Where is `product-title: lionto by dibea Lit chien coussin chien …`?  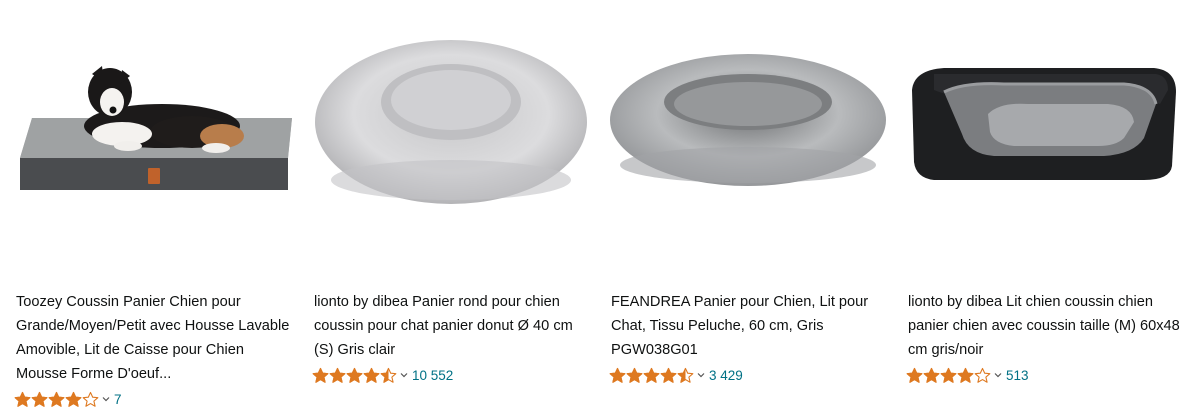 product-title: lionto by dibea Lit chien coussin chien … is located at coordinates (1046, 326).